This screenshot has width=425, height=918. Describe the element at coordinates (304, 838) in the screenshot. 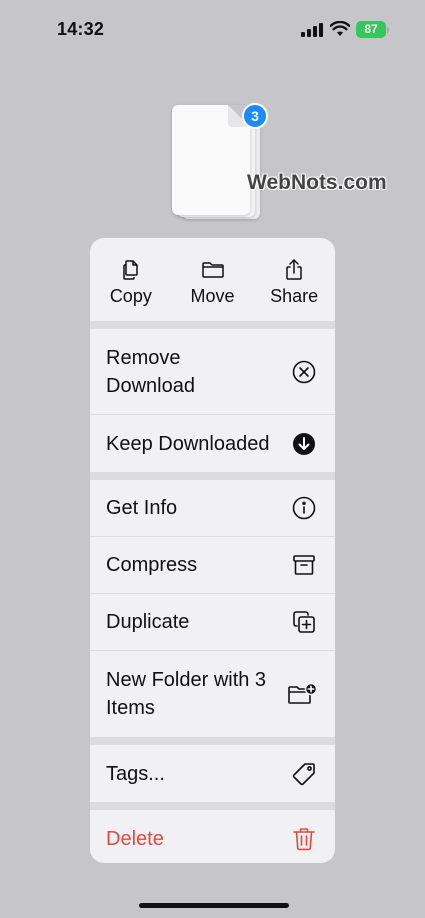

I see `trash-icon` at that location.